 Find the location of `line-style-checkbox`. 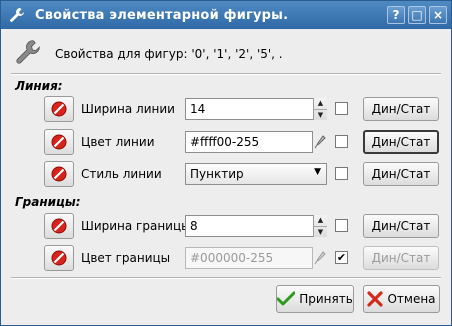

line-style-checkbox is located at coordinates (341, 173).